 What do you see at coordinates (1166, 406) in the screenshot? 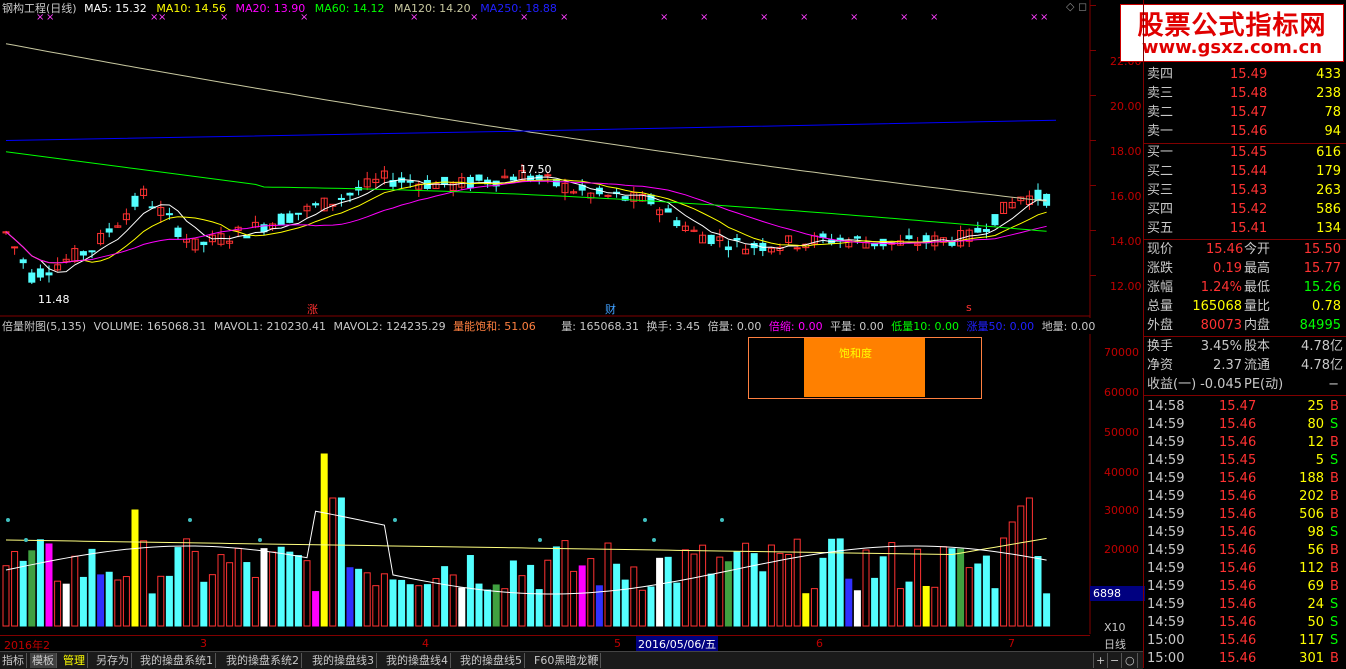
I see `tick-time: 14:58` at bounding box center [1166, 406].